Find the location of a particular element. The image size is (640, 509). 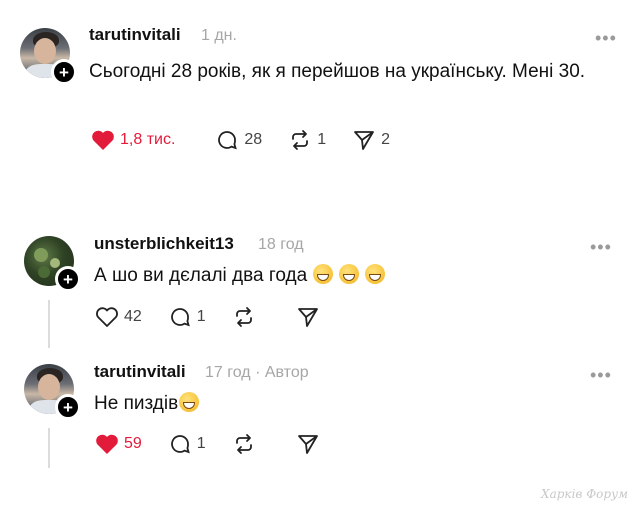

share-count: 2 is located at coordinates (386, 139).